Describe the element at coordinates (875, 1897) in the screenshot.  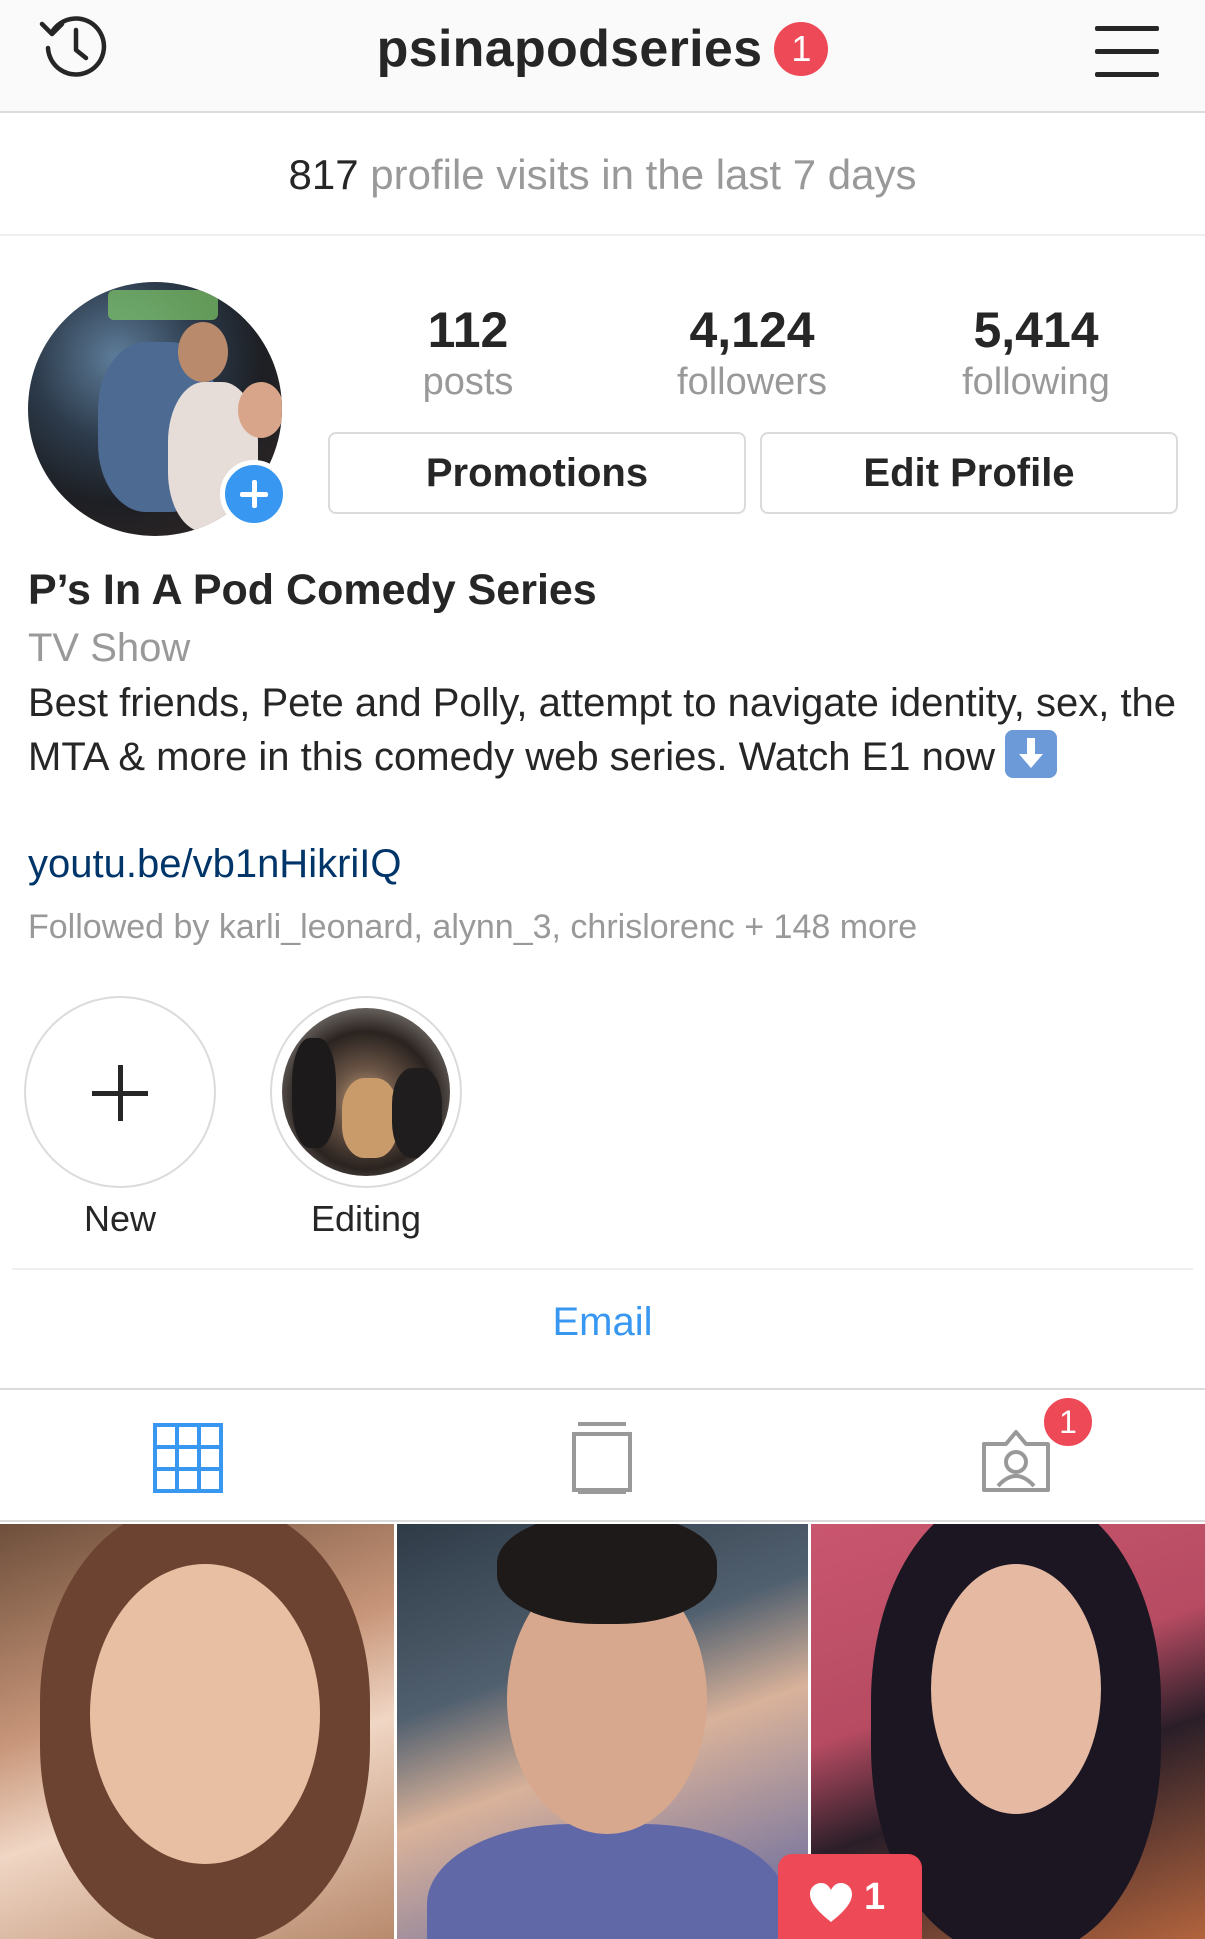
I see `likes-count: 1` at that location.